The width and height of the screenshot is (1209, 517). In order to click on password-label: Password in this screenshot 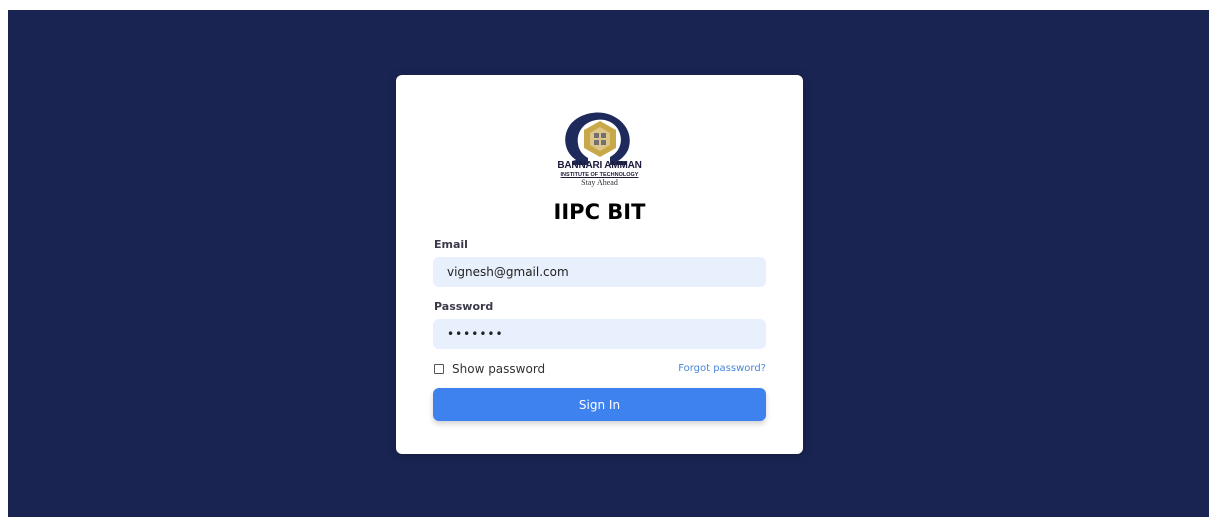, I will do `click(464, 306)`.